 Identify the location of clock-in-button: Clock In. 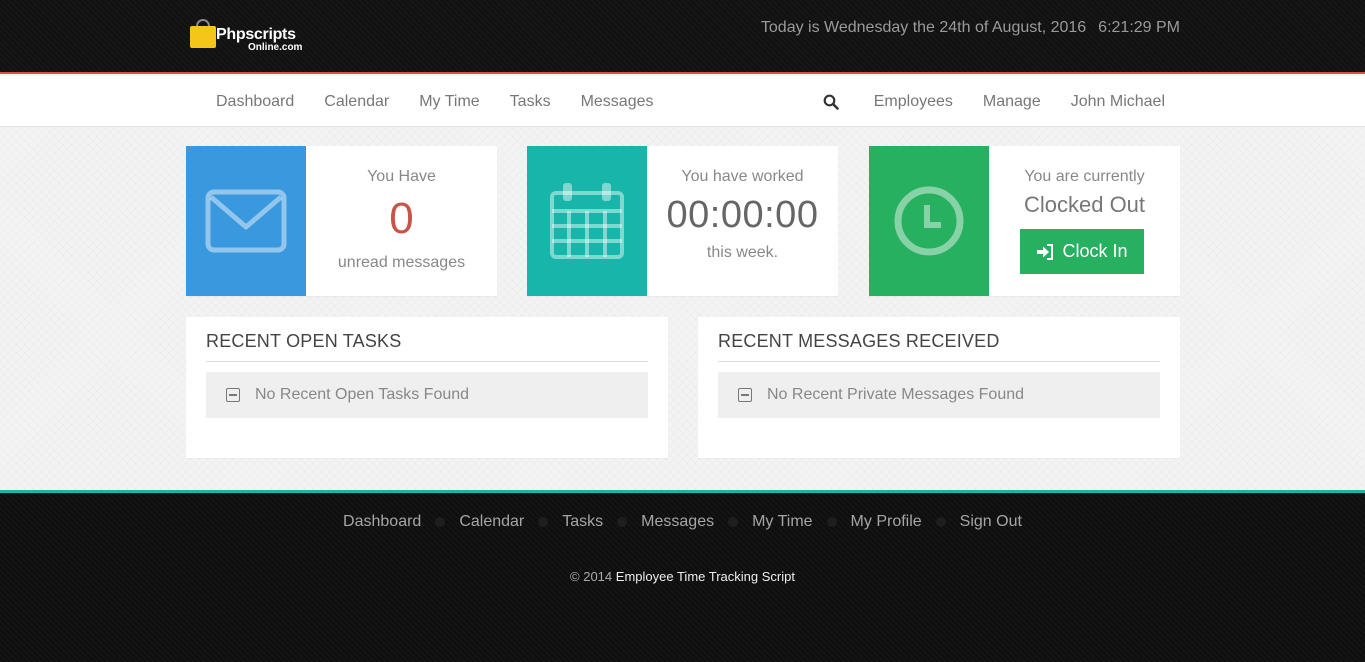
(1082, 251).